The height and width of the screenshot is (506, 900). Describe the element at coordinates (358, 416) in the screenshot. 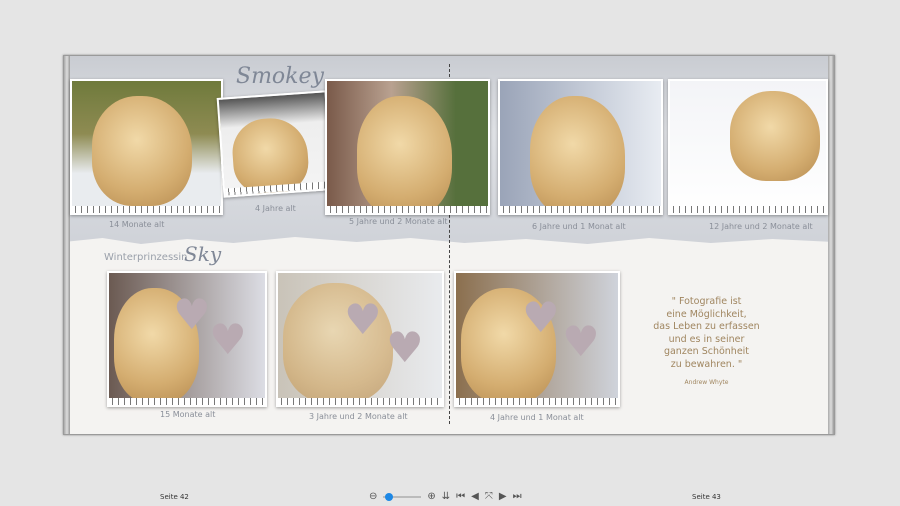

I see `caption: 3 Jahre und 2 Monate alt` at that location.